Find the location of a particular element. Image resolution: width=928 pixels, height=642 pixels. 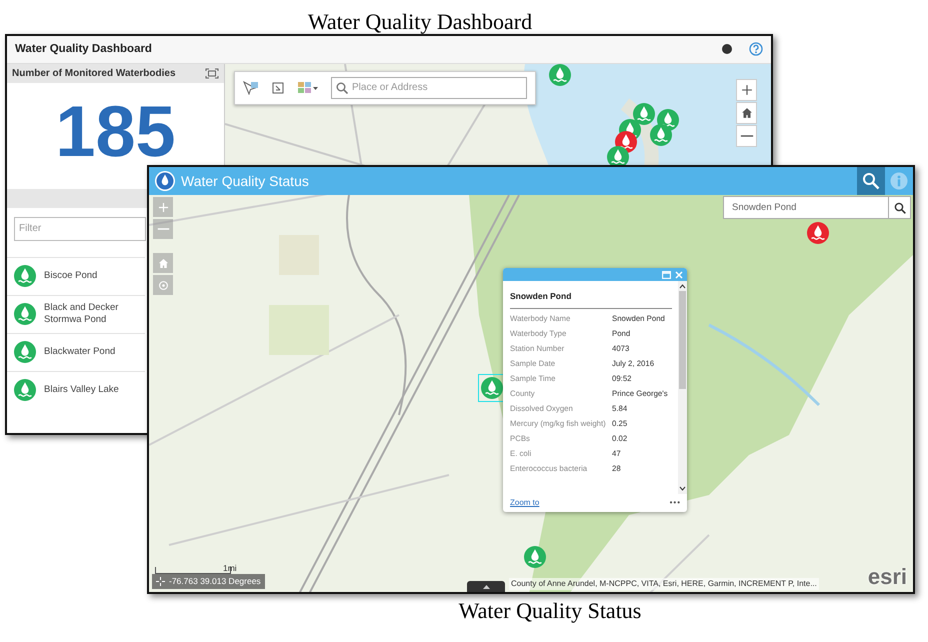

more-button: ••• is located at coordinates (675, 503).